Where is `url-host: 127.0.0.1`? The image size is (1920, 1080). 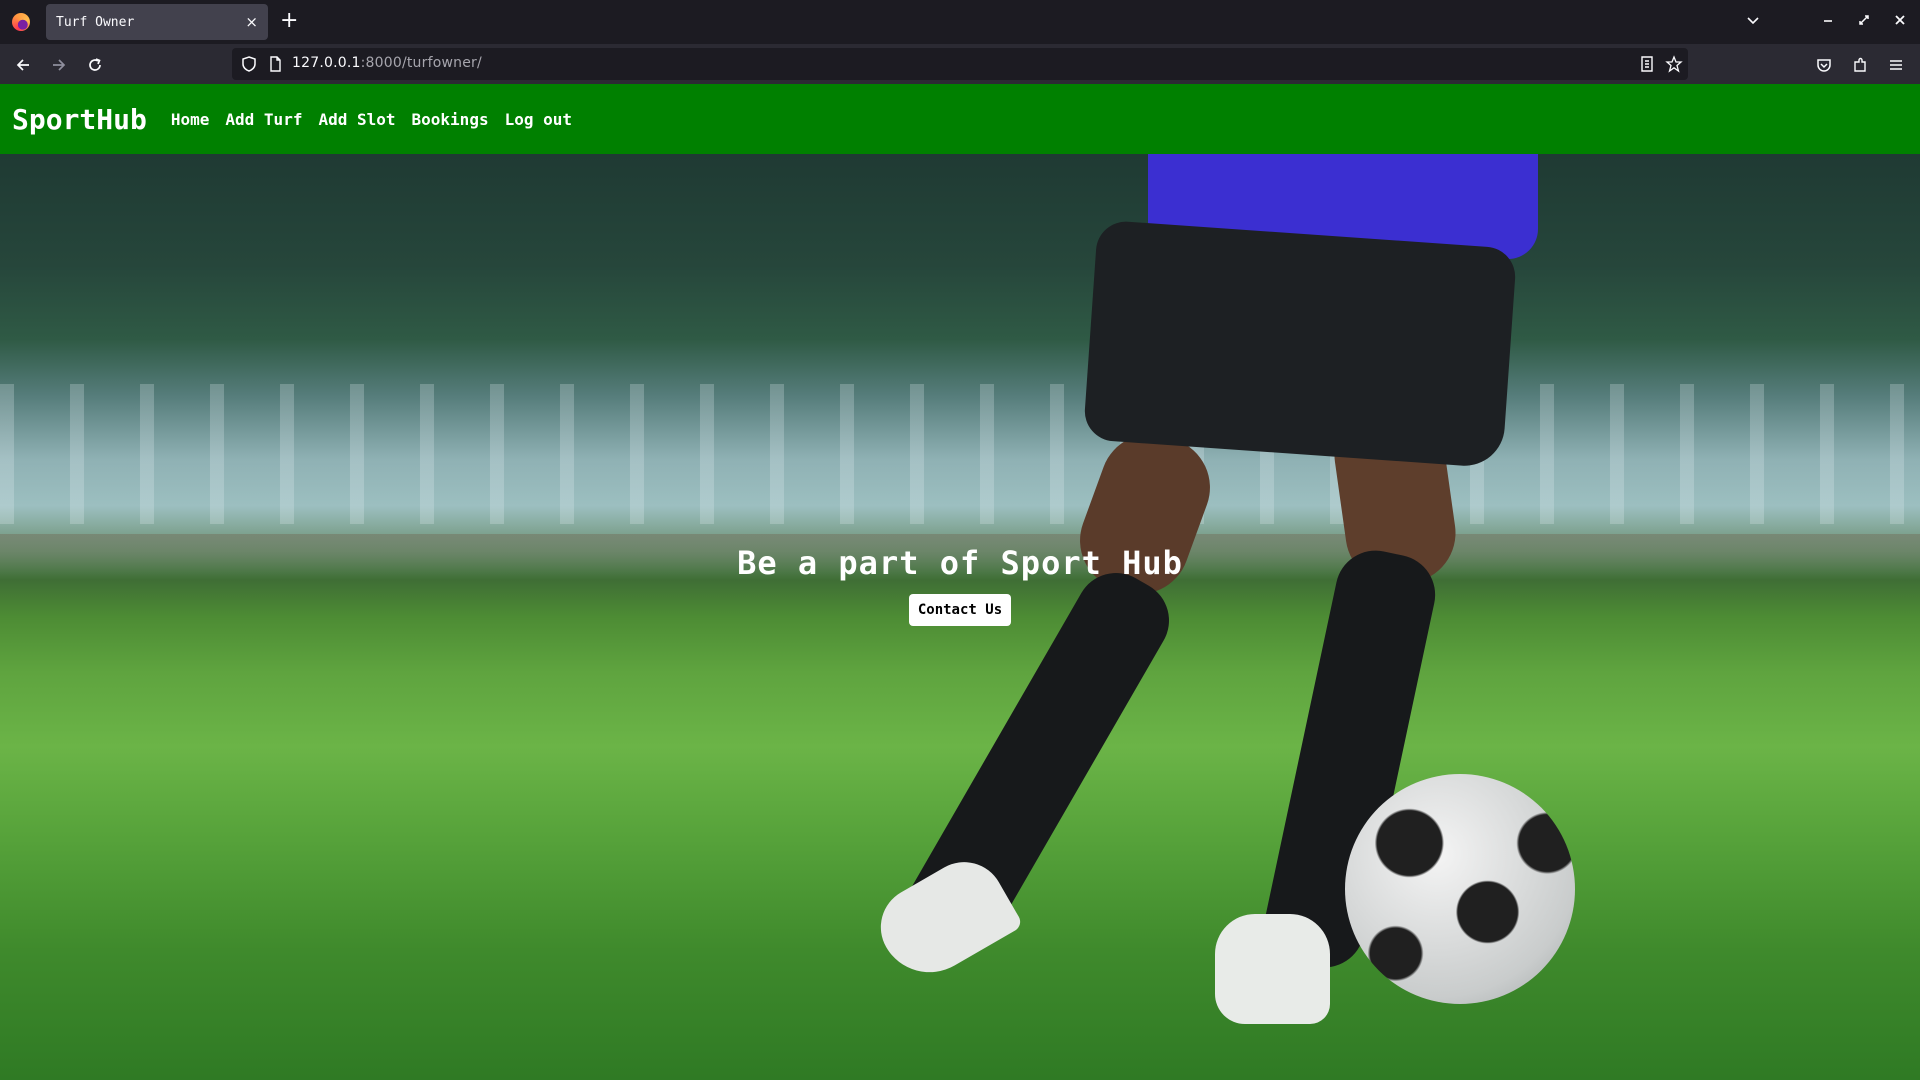 url-host: 127.0.0.1 is located at coordinates (326, 63).